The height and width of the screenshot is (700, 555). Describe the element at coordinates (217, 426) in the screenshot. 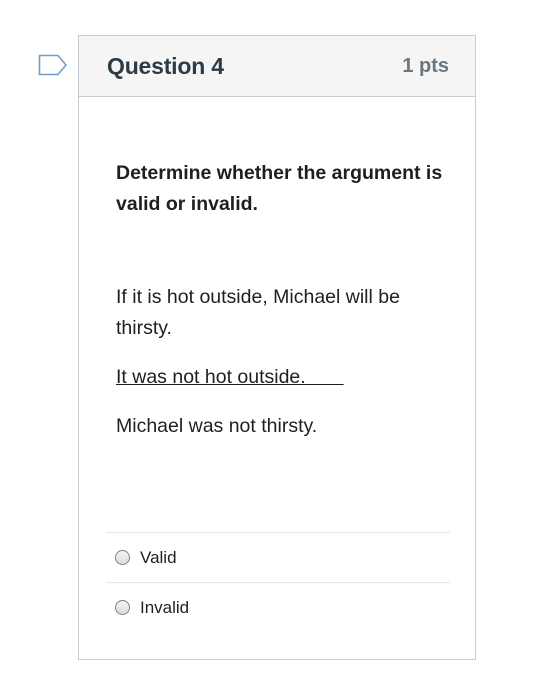

I see `conclusion: Michael was not thirsty.` at that location.